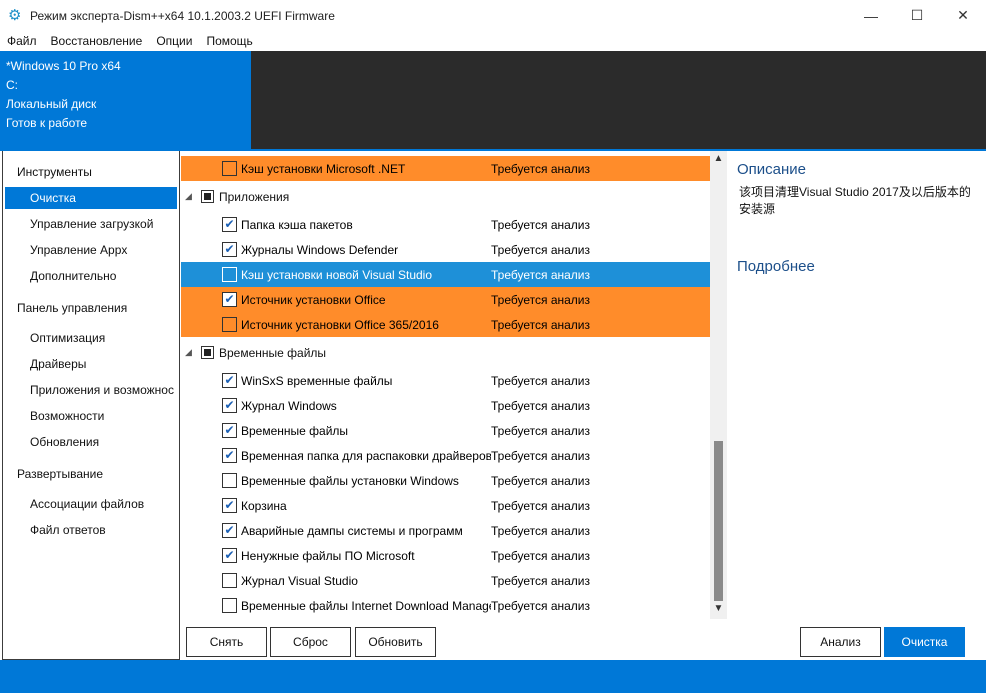  Describe the element at coordinates (91, 364) in the screenshot. I see `sidebar-item-drivers: Драйверы` at that location.